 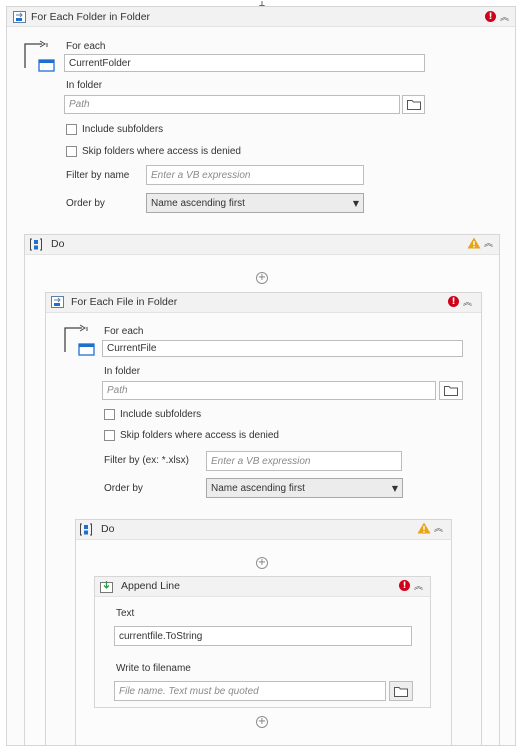 I want to click on filter-by-name-input: Enter a VB expression, so click(x=255, y=175).